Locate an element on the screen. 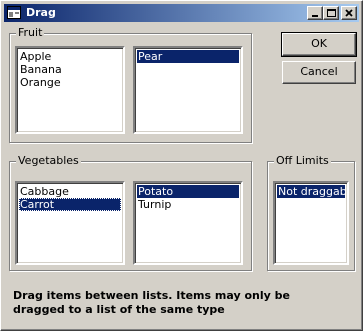 The width and height of the screenshot is (363, 331). list-item: Cabbage is located at coordinates (70, 191).